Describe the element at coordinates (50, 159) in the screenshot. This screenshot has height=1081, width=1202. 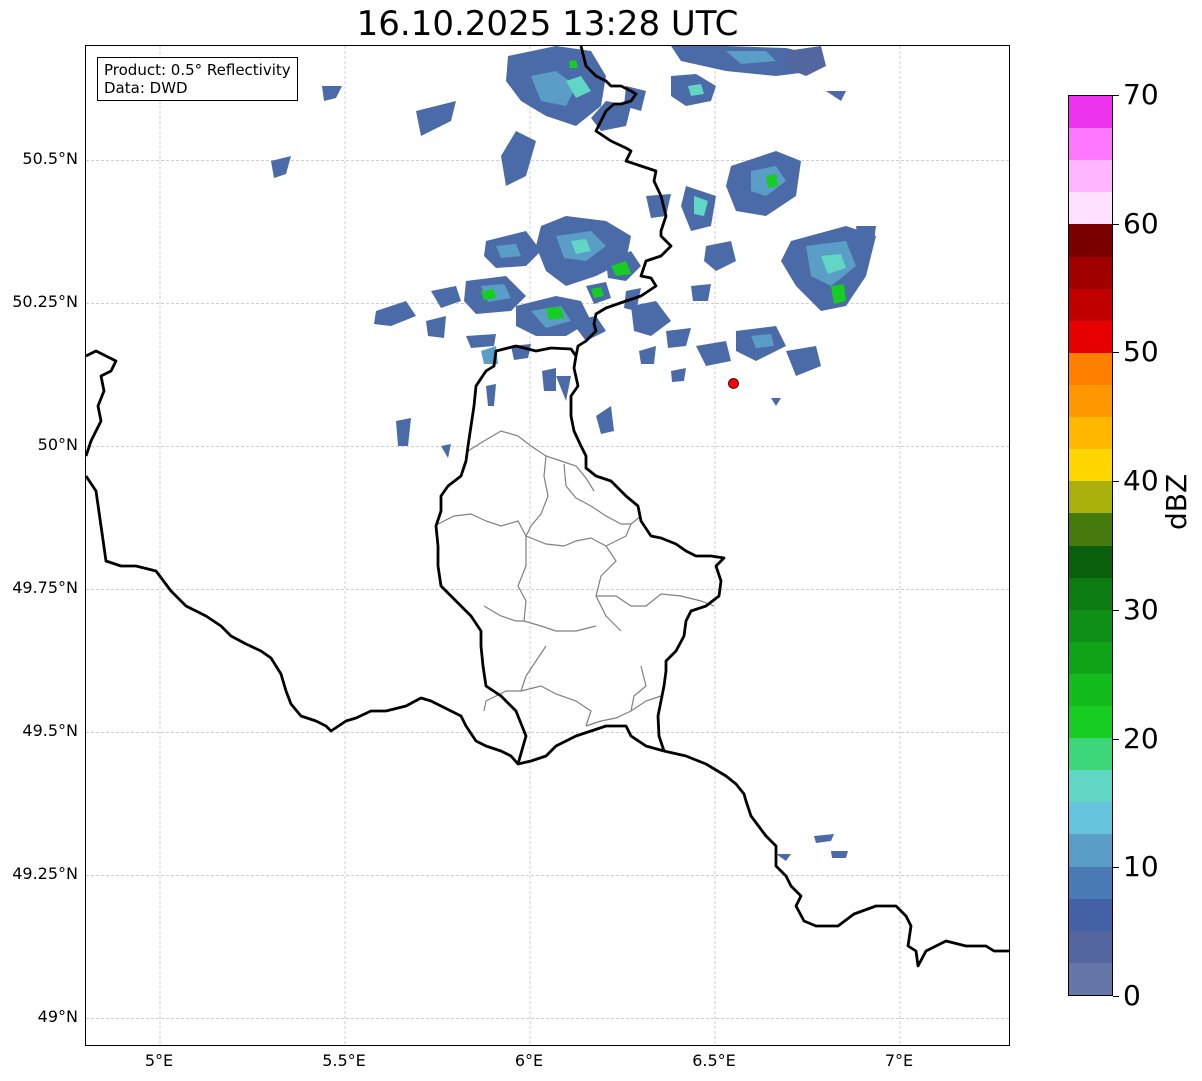
I see `lat-tick-label: 50.5°N` at that location.